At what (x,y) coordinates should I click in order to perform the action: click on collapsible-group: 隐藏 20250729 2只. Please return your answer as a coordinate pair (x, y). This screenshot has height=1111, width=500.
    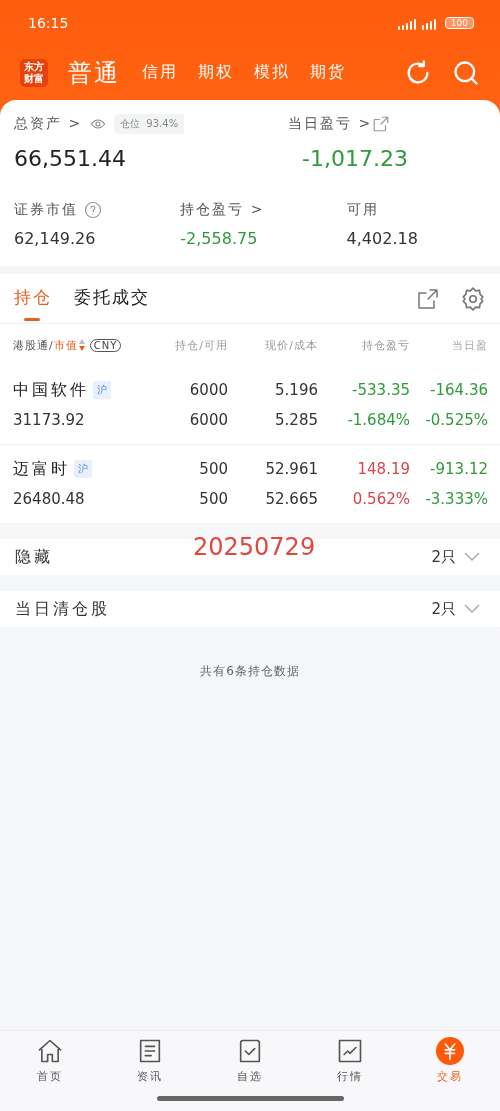
    Looking at the image, I should click on (250, 557).